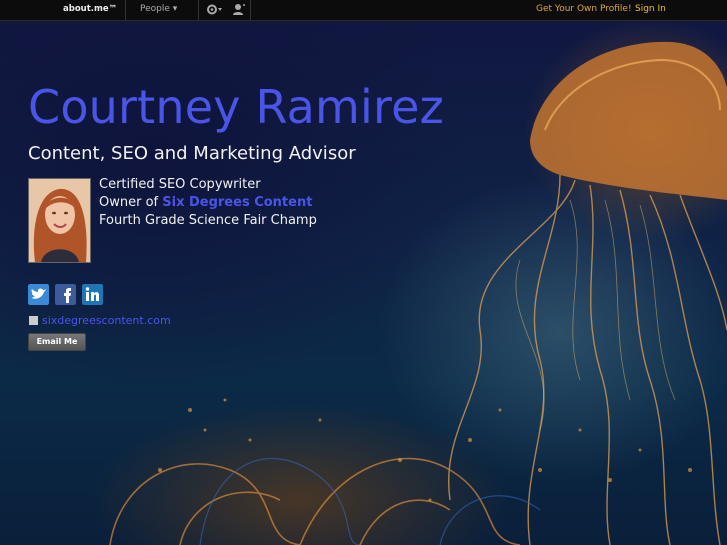  Describe the element at coordinates (131, 202) in the screenshot. I see `bio-owner-prefix: Owner of` at that location.